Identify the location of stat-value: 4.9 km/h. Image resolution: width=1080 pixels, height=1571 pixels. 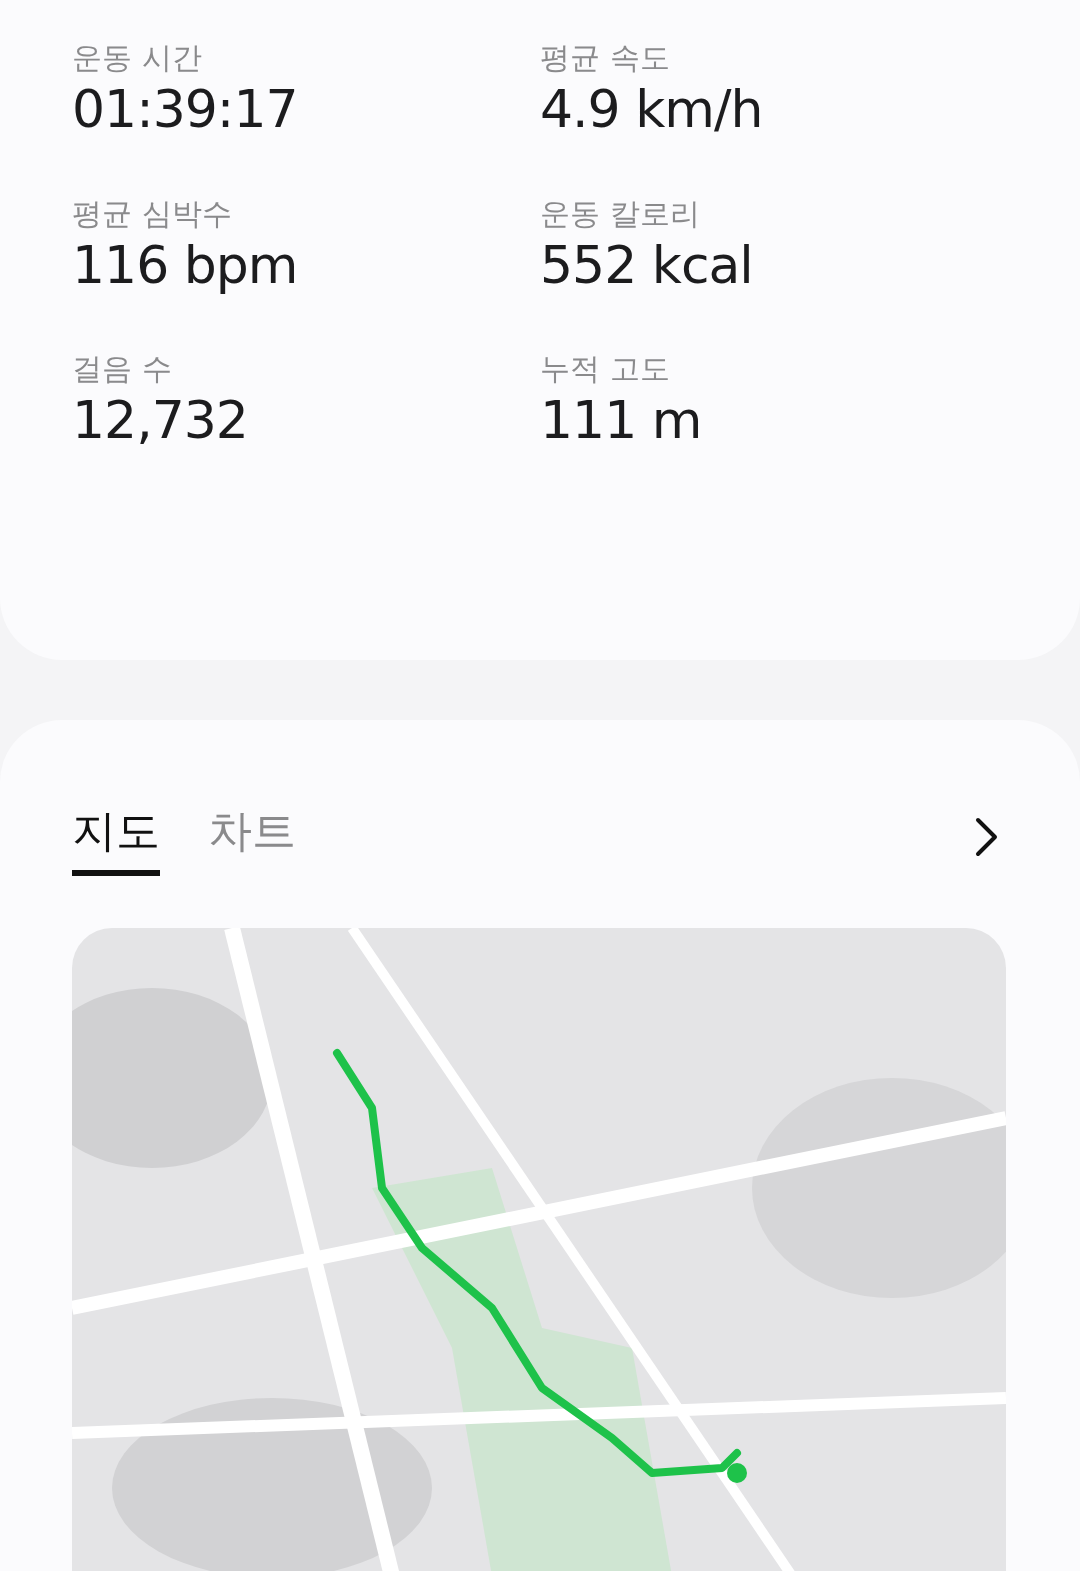
(652, 109).